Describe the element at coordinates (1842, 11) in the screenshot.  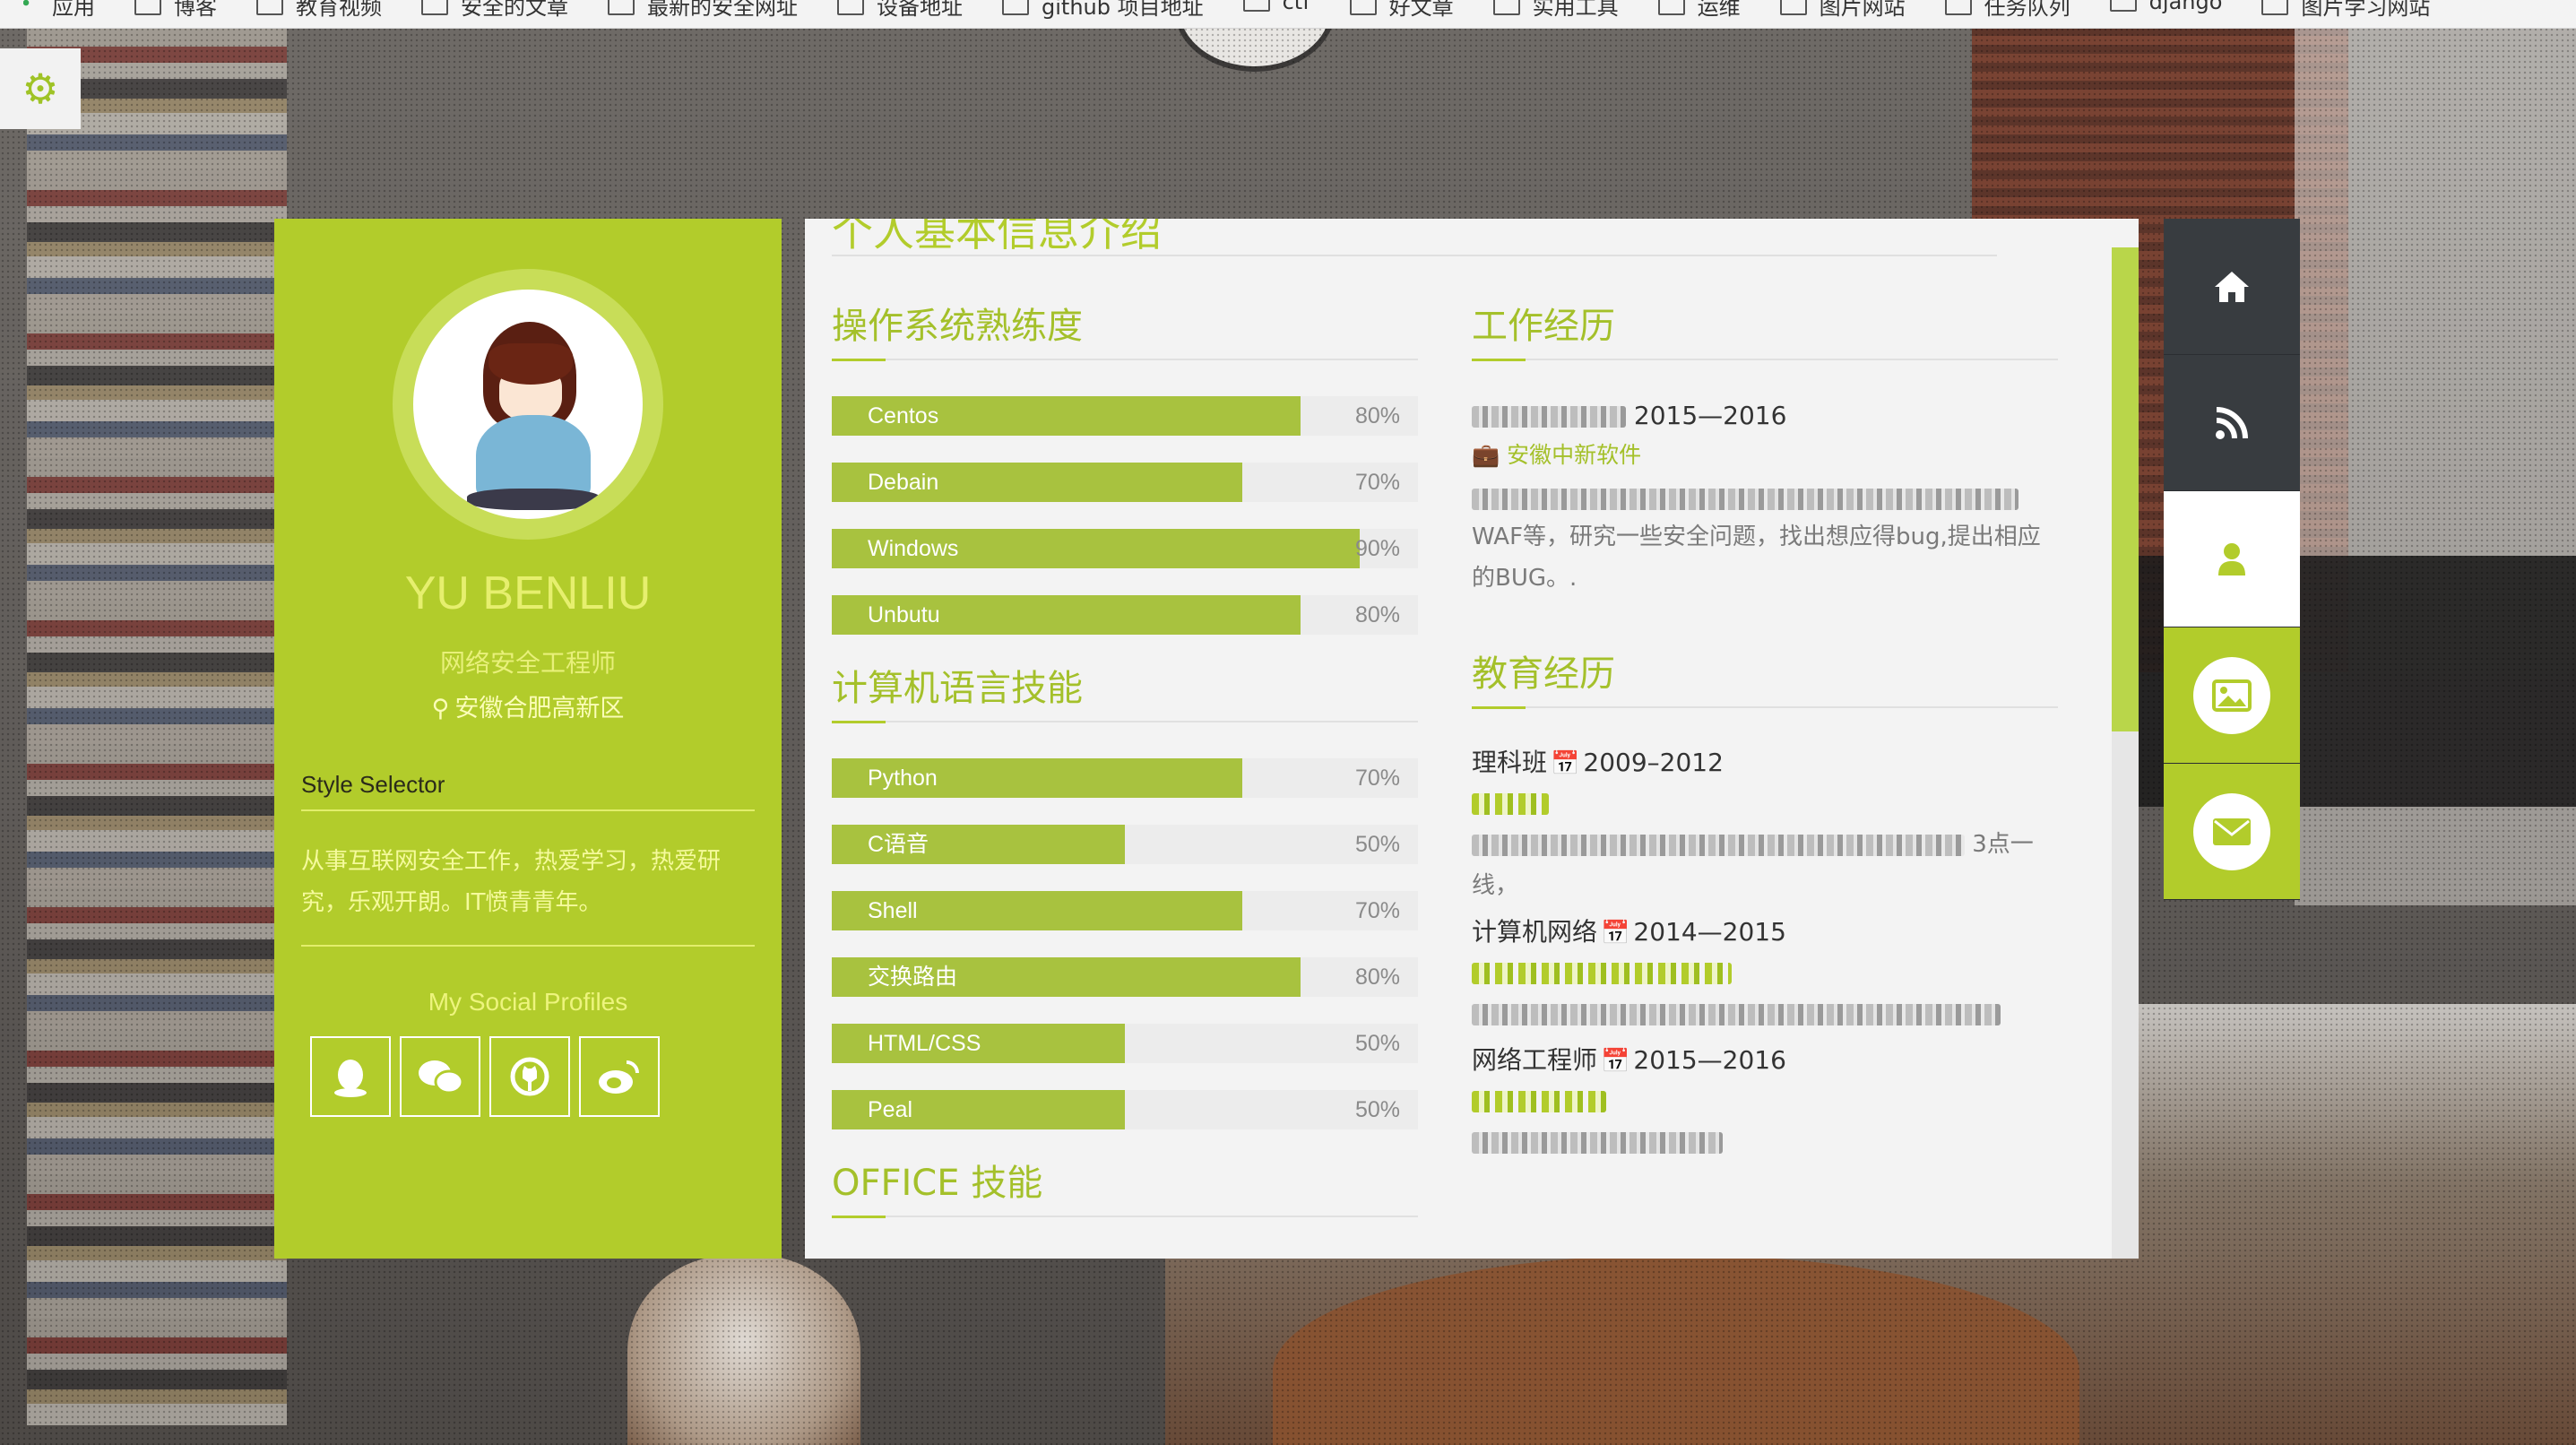
I see `bookmark-folder: 图片网站` at that location.